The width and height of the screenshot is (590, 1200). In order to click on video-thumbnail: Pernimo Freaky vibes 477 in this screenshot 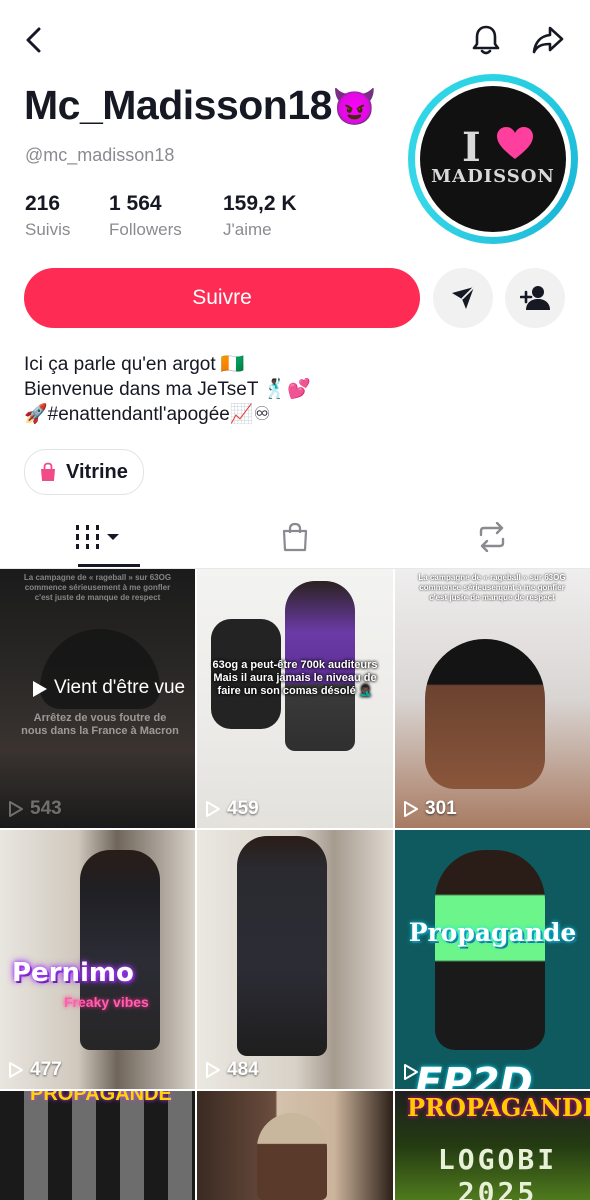, I will do `click(97, 959)`.